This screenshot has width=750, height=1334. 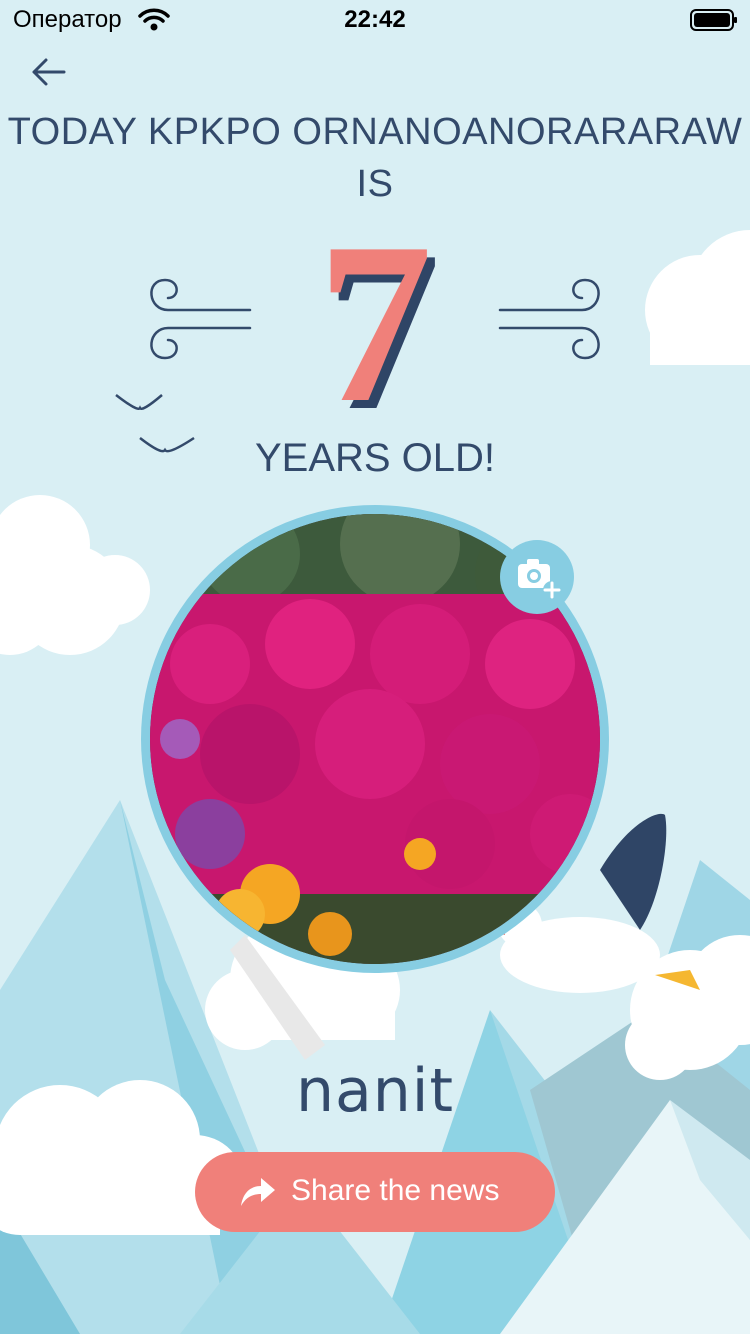 I want to click on share-button-label: Share the news, so click(x=395, y=1190).